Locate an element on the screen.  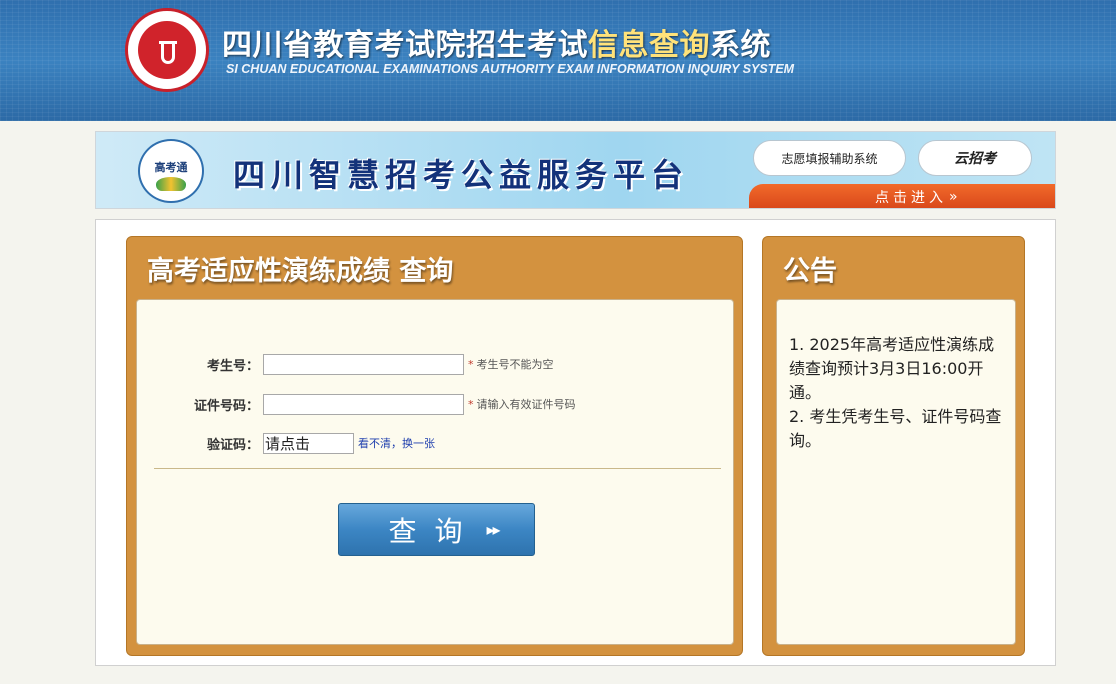
double-arrow-right-icon: ▸▸ is located at coordinates (493, 529).